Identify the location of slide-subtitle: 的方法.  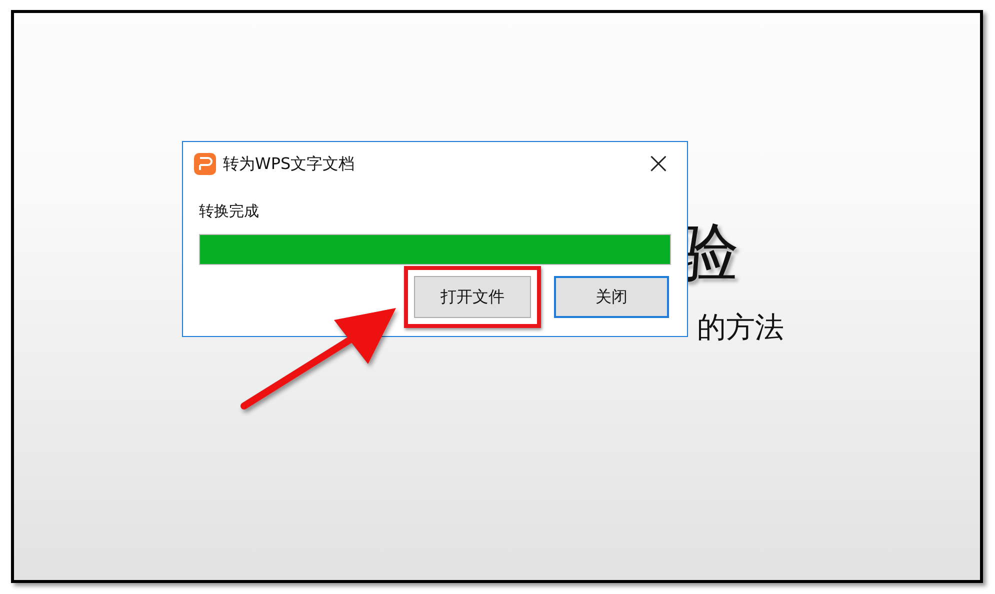
(740, 327).